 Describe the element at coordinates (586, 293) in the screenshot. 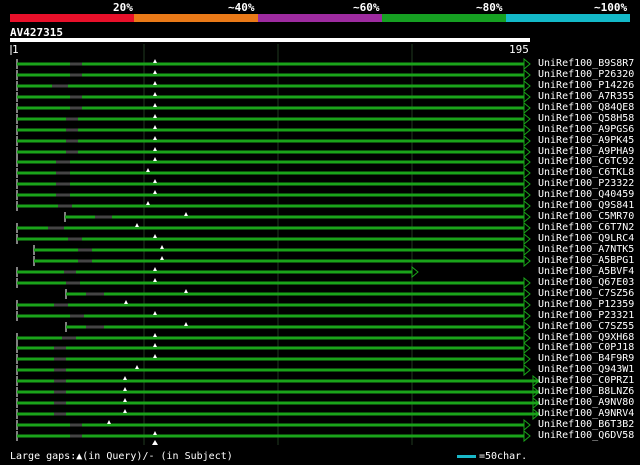

I see `hit-label: UniRef100_C7SZ56` at that location.